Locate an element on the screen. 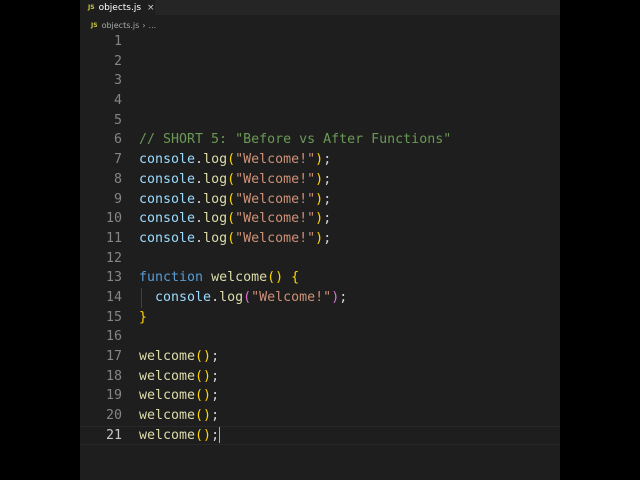  code-line: 16 is located at coordinates (320, 337).